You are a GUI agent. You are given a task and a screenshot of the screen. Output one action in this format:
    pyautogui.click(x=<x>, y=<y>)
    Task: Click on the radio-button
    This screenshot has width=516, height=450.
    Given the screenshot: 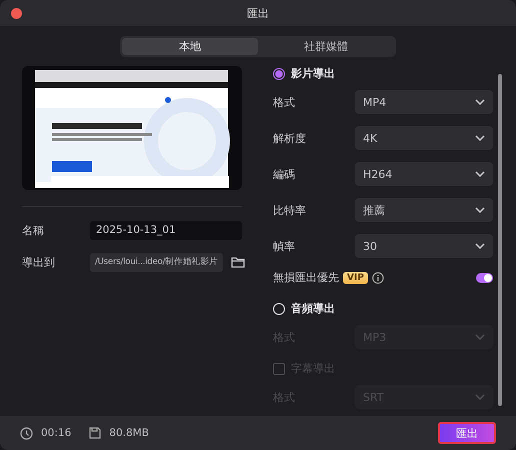 What is the action you would take?
    pyautogui.click(x=279, y=74)
    